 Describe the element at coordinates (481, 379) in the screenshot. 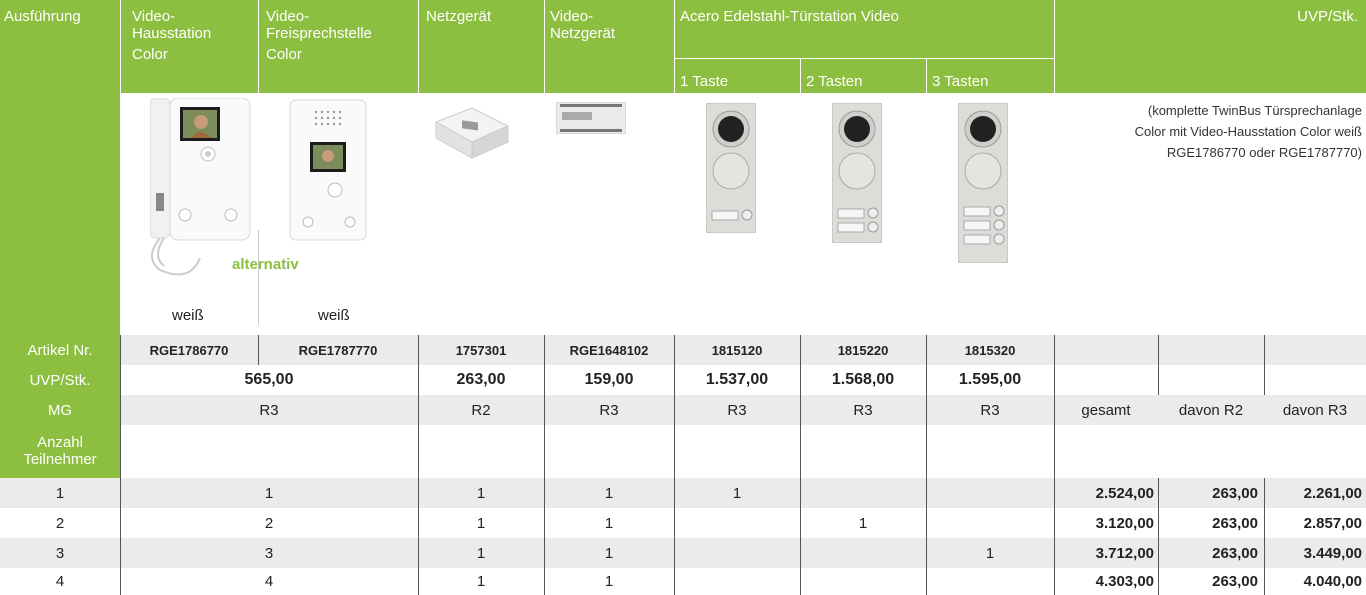

I see `uvp-netzgeraet: 263,00` at that location.